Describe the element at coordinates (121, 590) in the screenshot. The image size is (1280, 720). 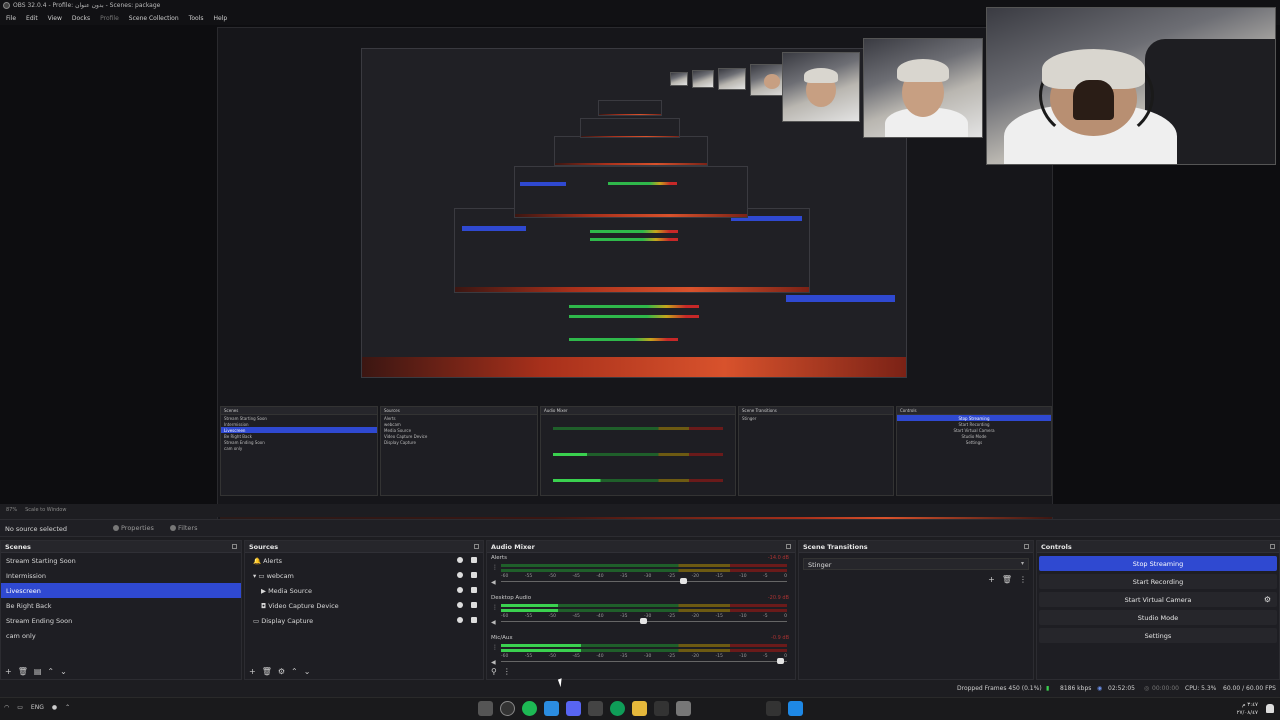
I see `scene-item-selected: Livescreen` at that location.